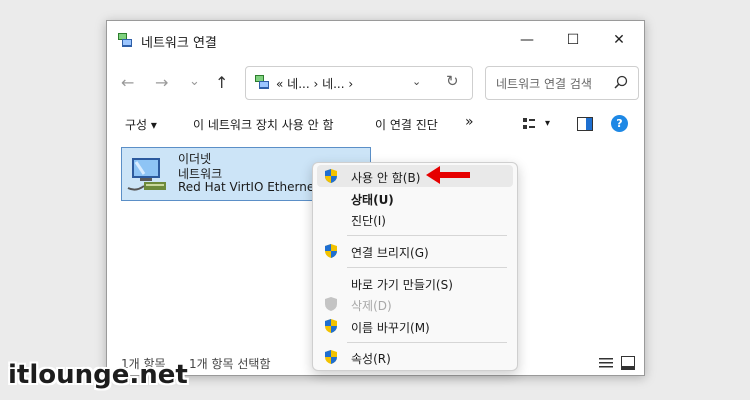 The image size is (750, 400). What do you see at coordinates (230, 364) in the screenshot?
I see `selection-count: 1개 항목 선택함` at bounding box center [230, 364].